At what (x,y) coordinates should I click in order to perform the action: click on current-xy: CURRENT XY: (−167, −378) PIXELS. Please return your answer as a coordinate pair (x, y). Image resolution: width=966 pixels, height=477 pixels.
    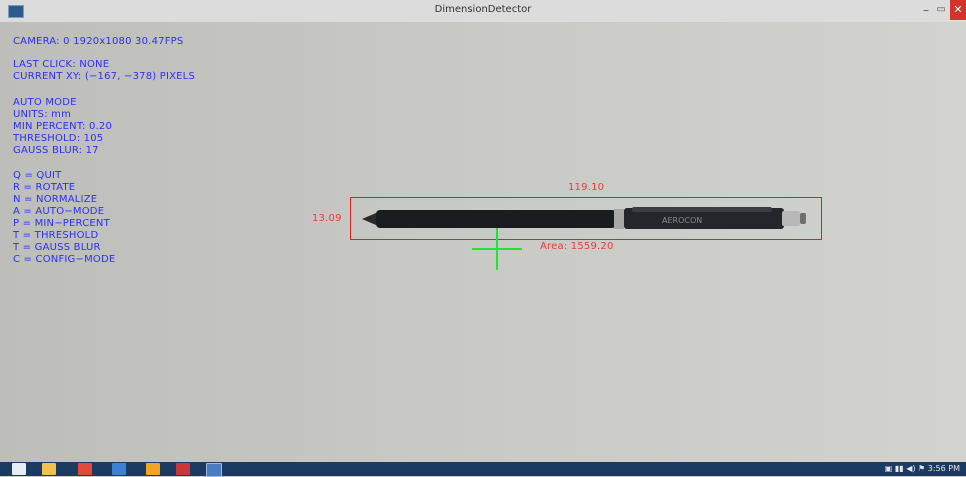
    Looking at the image, I should click on (104, 76).